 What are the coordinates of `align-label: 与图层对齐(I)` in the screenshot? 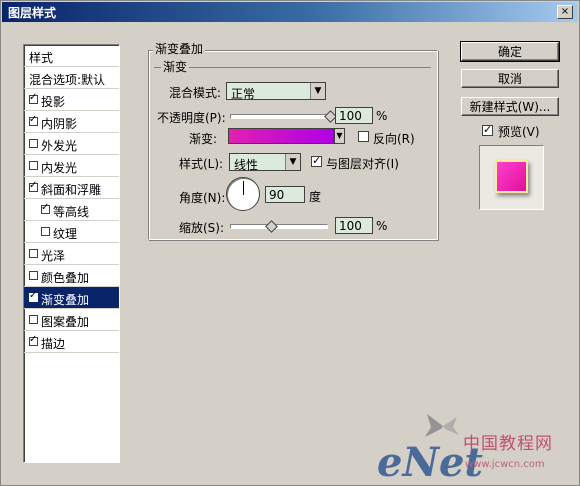 It's located at (362, 163).